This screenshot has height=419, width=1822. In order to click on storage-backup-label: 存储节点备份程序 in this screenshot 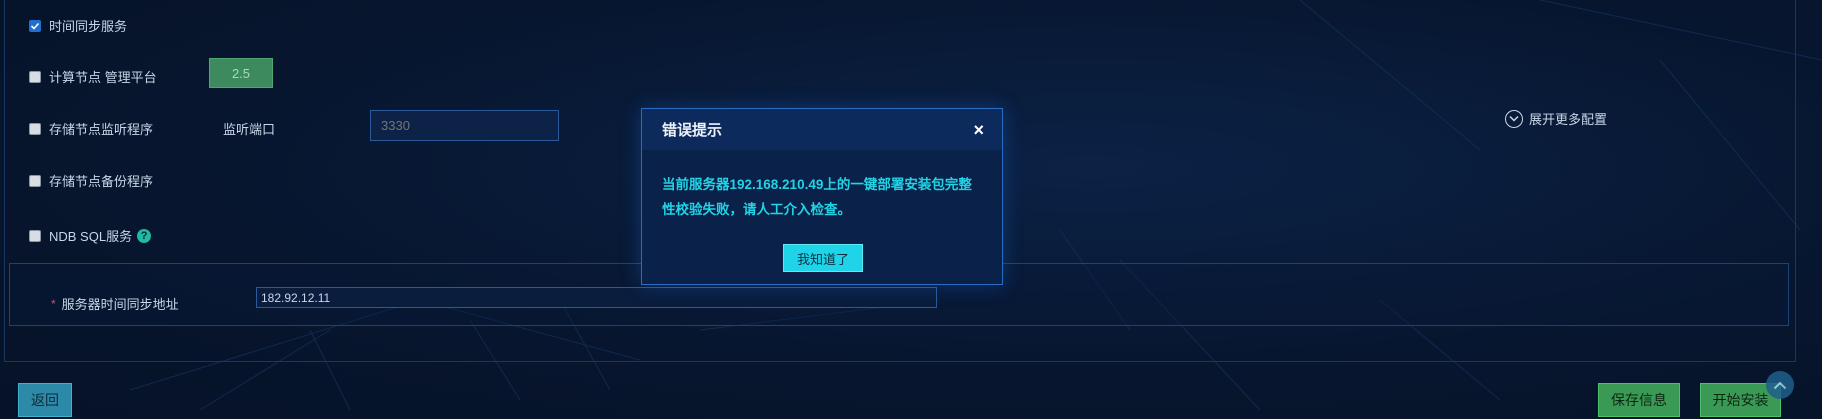, I will do `click(101, 181)`.